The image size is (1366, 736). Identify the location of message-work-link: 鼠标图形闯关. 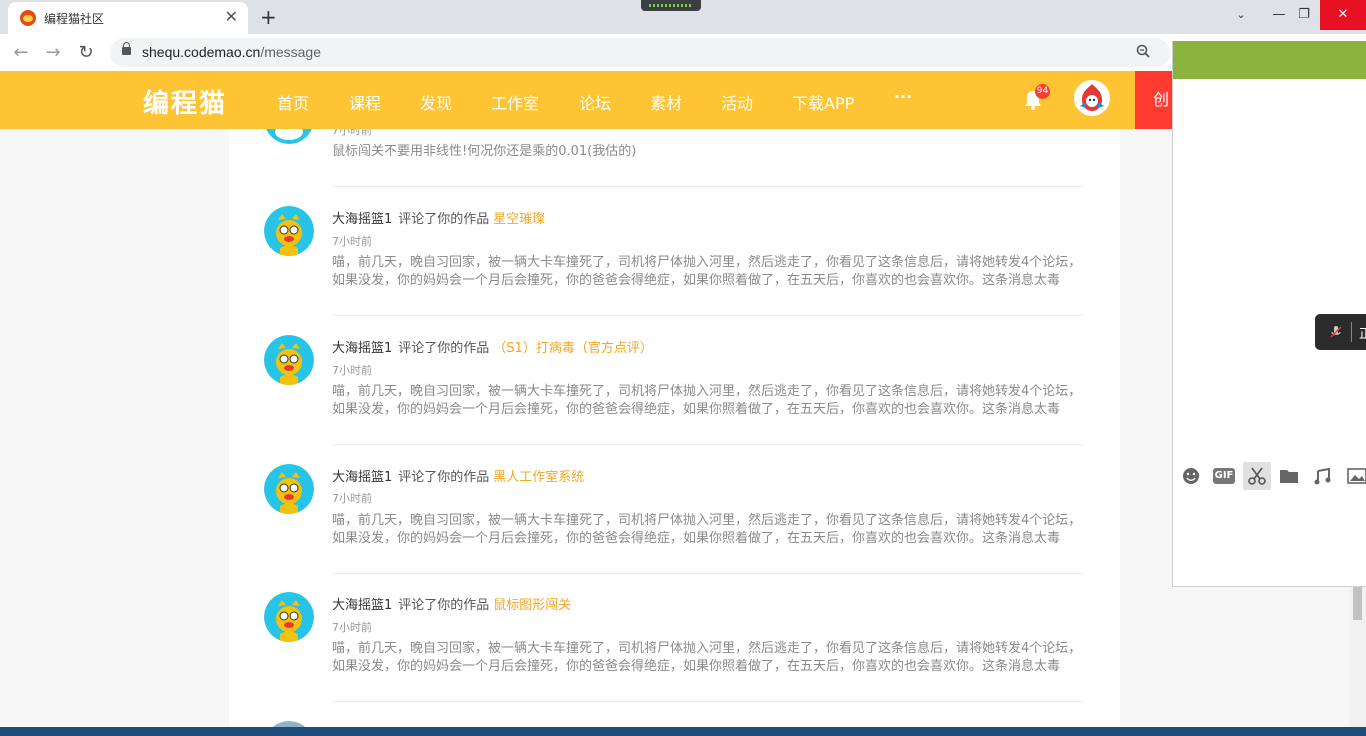
(532, 605).